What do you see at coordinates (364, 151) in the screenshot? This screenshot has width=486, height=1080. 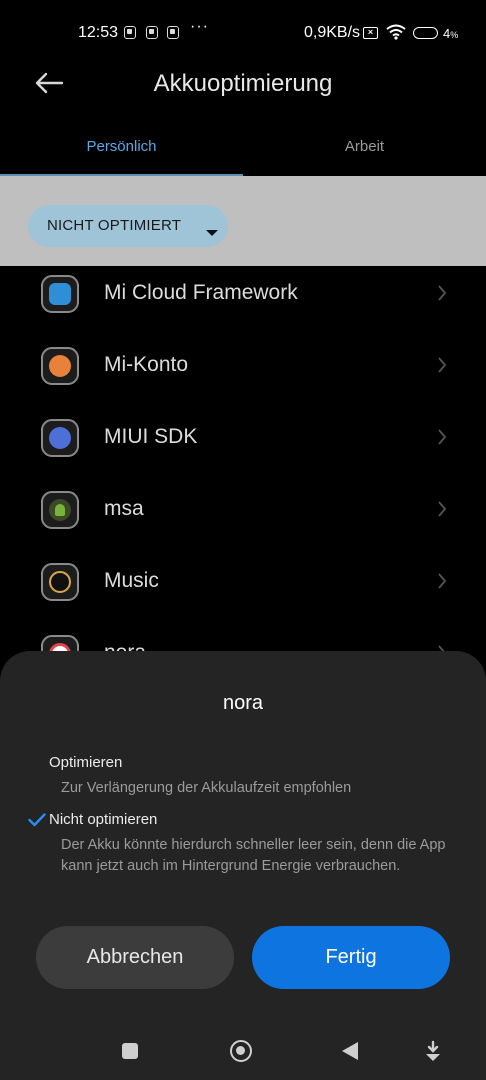 I see `tab-arbeit: Arbeit` at bounding box center [364, 151].